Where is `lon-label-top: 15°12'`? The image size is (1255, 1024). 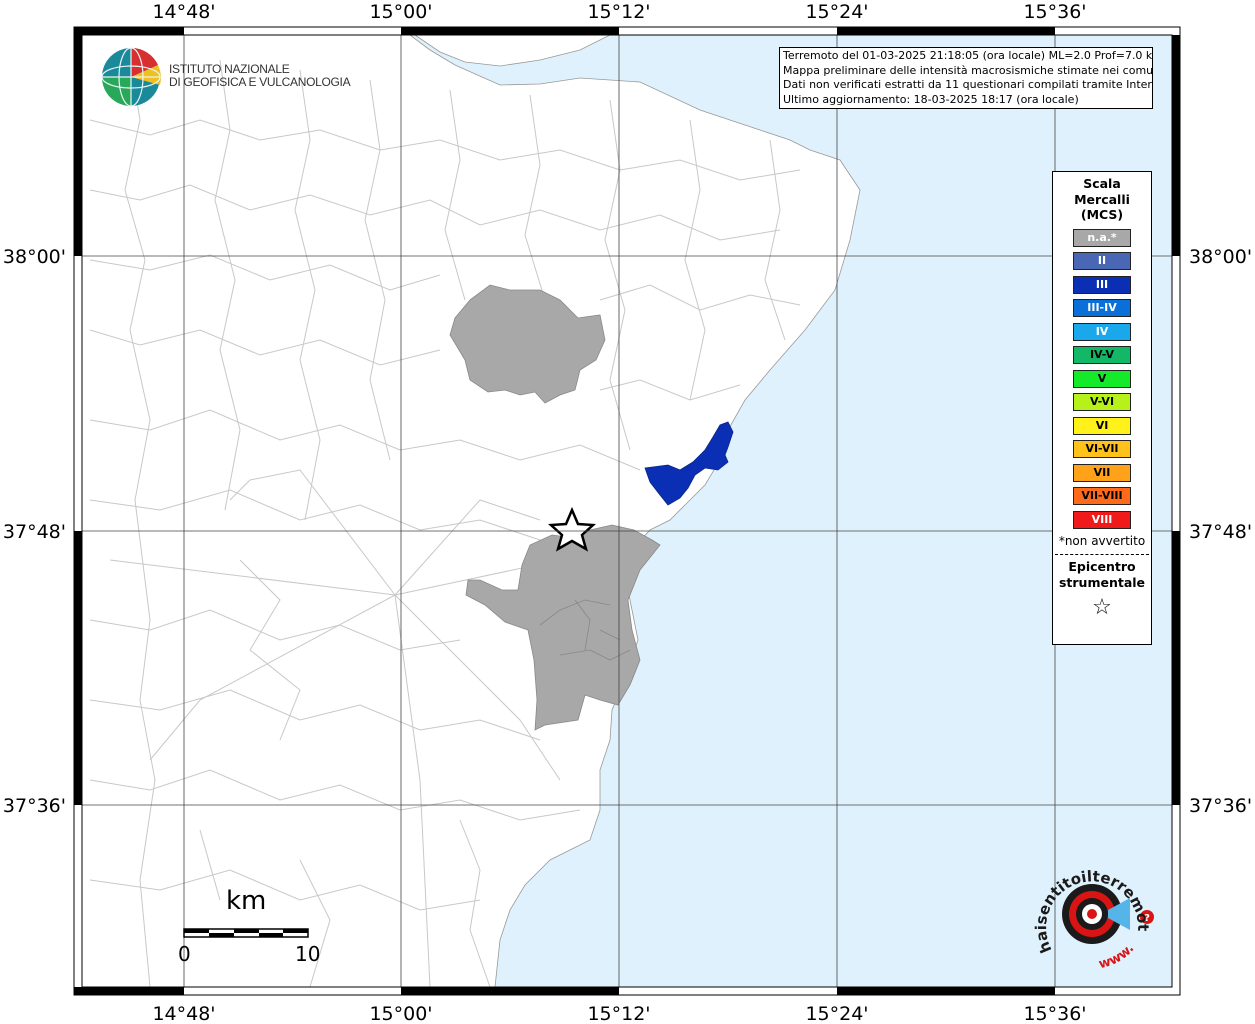
lon-label-top: 15°12' is located at coordinates (618, 12).